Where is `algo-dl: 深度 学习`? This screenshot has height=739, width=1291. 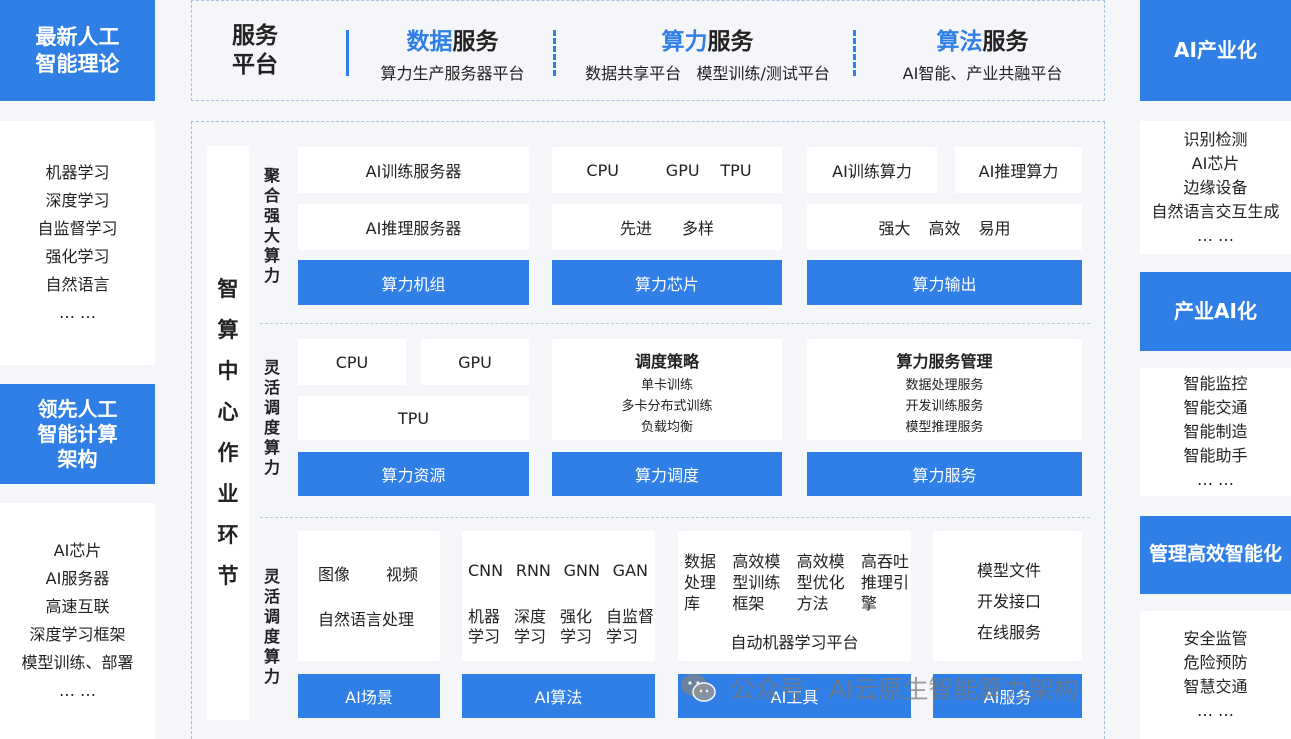
algo-dl: 深度 学习 is located at coordinates (529, 626).